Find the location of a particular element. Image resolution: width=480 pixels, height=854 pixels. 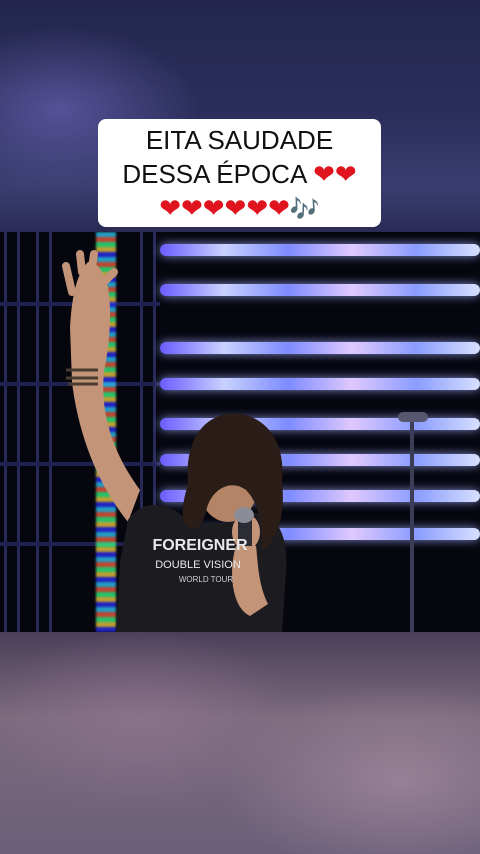

caption-line-2: DESSA ÉPOCA ❤❤ is located at coordinates (239, 174).